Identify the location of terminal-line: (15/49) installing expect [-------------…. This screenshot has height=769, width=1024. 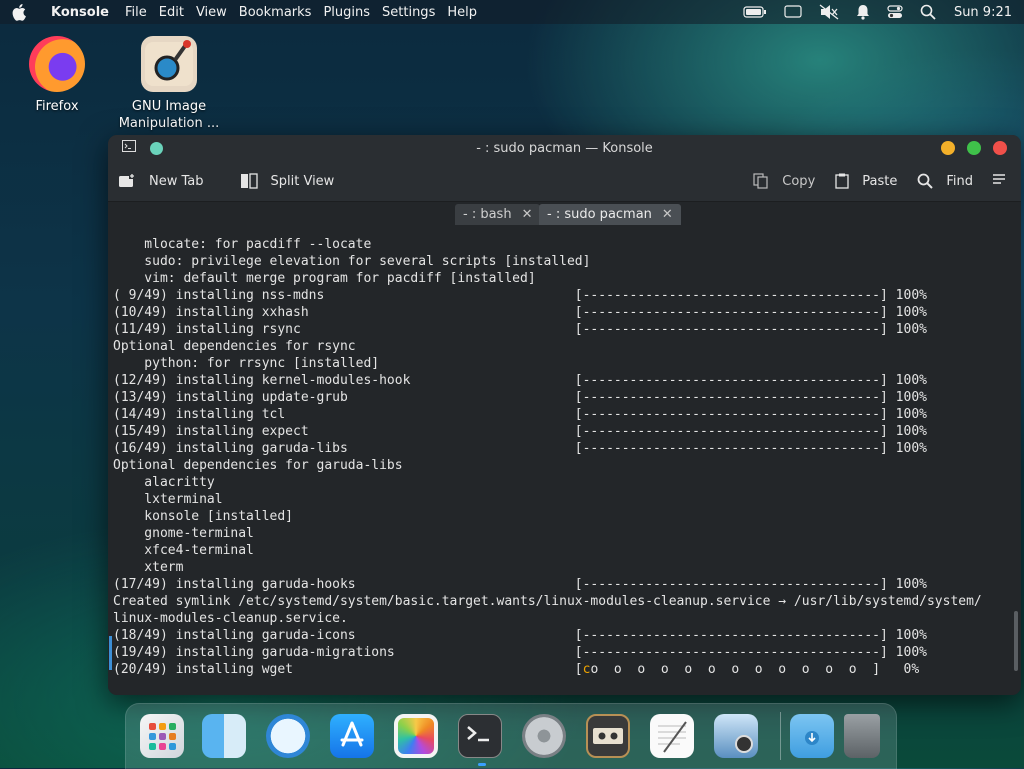
(520, 431).